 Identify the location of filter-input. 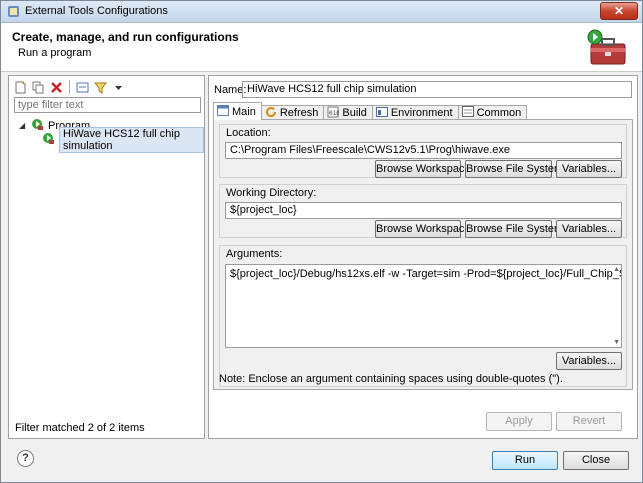
(107, 105).